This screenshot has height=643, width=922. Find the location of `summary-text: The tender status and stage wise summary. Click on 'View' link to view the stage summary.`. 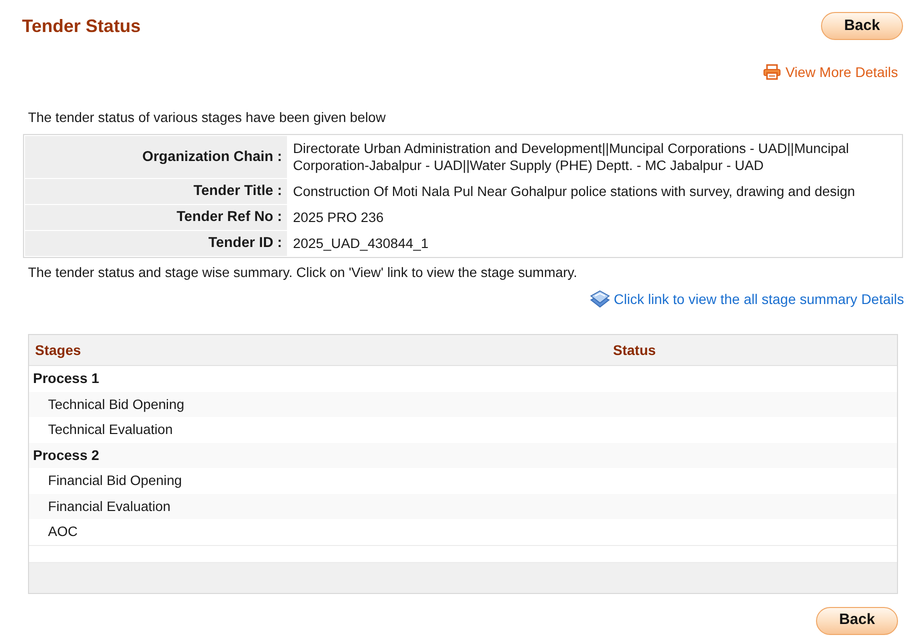

summary-text: The tender status and stage wise summary. Click on 'View' link to view the stage summary. is located at coordinates (303, 273).